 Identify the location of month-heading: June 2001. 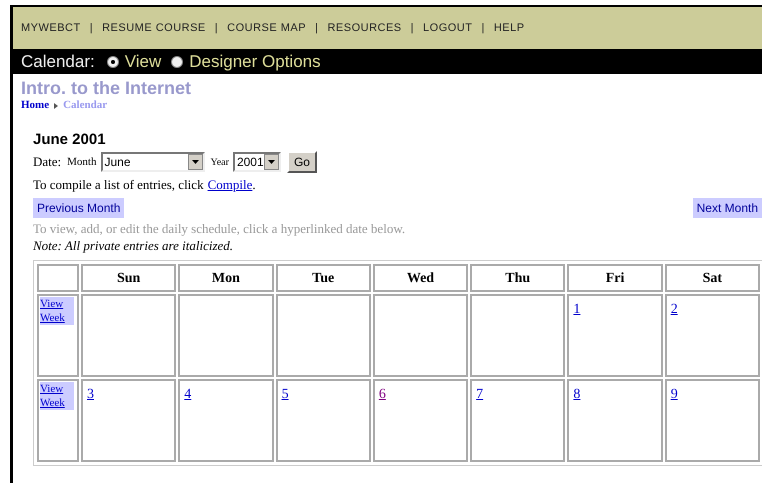
(70, 140).